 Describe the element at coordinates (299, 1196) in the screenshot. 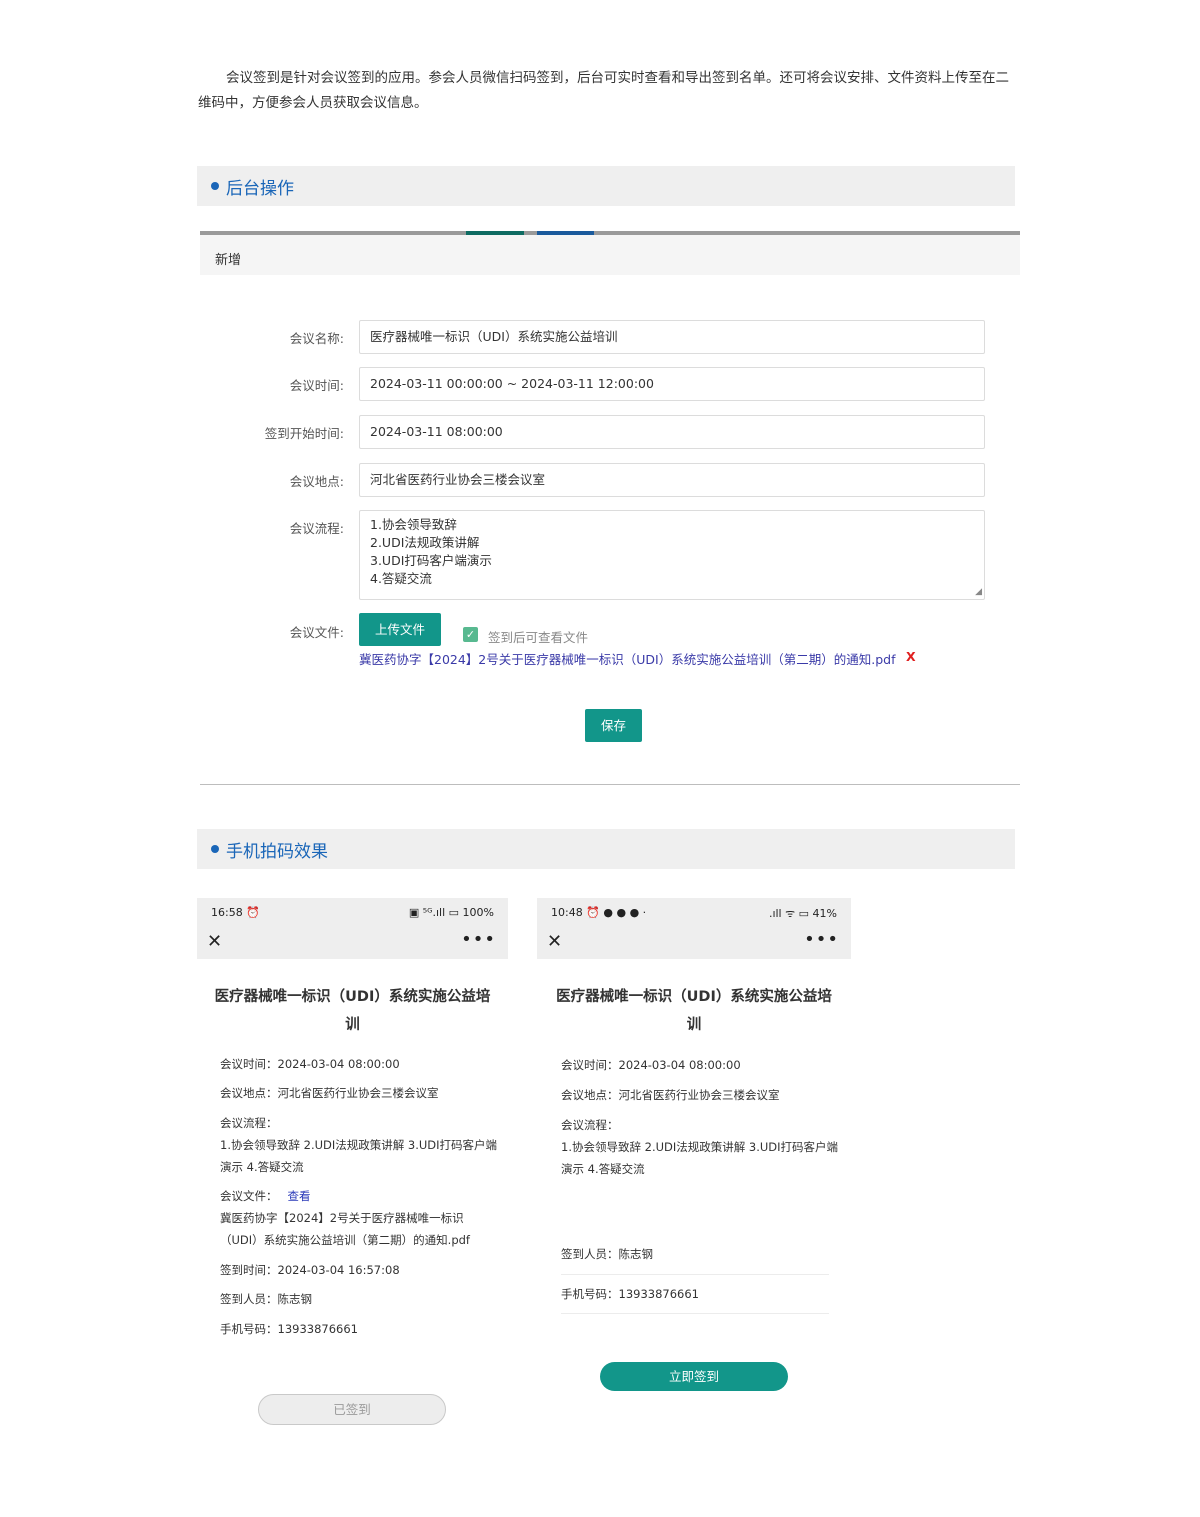

I see `view-file-link: 查看` at that location.